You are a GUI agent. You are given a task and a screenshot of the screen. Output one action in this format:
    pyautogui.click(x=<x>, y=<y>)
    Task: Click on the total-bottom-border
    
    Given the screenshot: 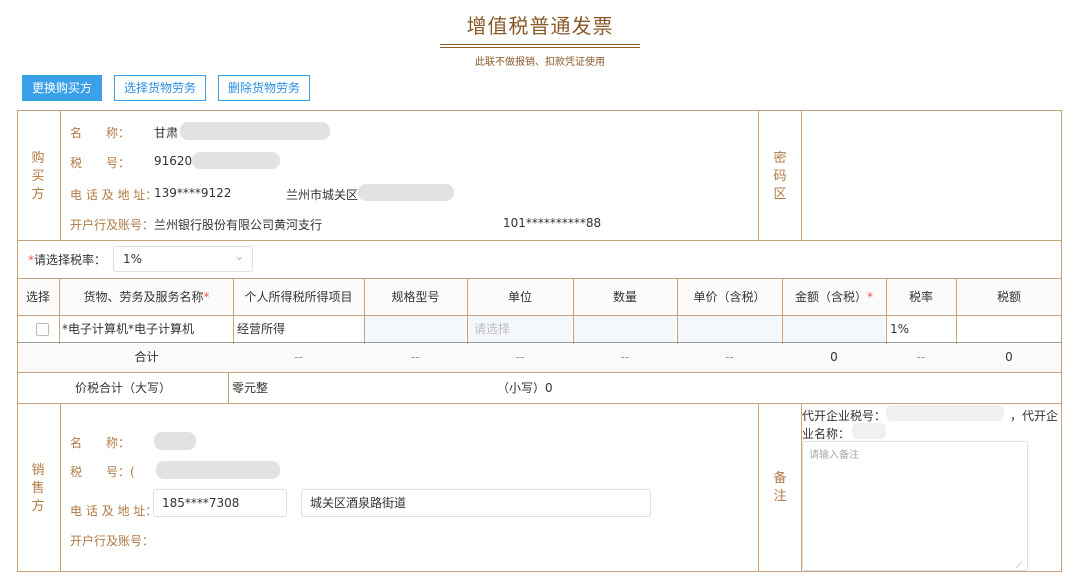 What is the action you would take?
    pyautogui.click(x=539, y=372)
    